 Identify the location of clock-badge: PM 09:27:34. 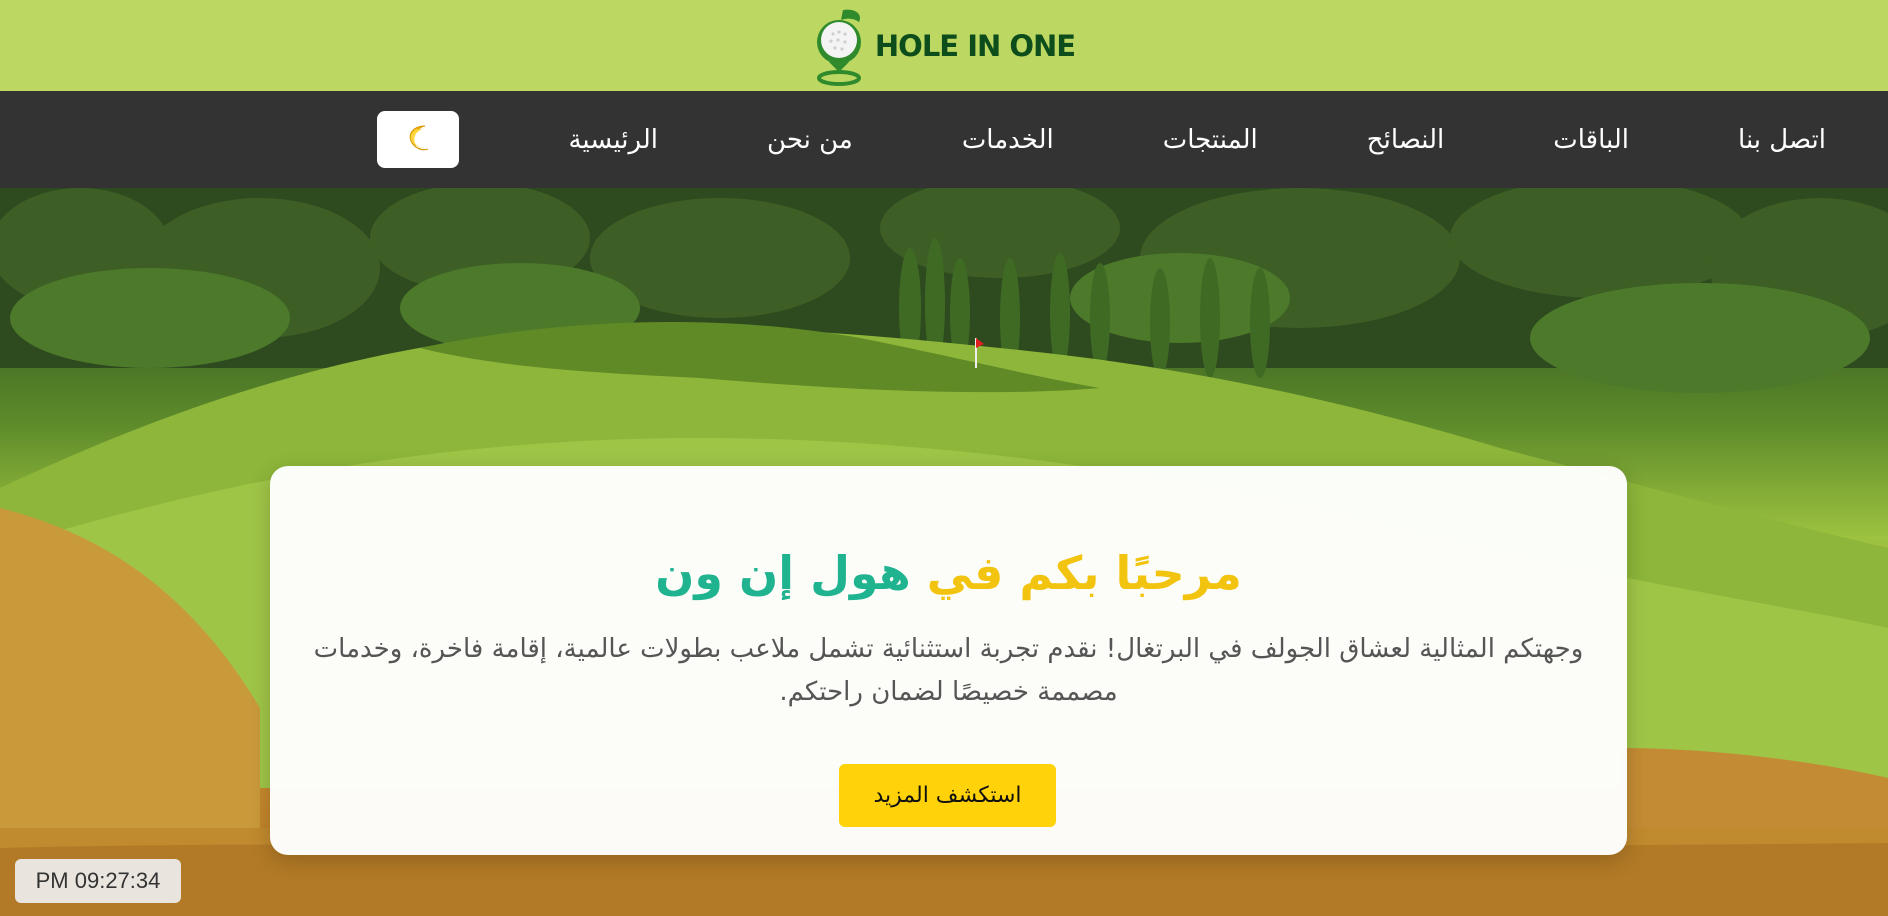
(98, 881).